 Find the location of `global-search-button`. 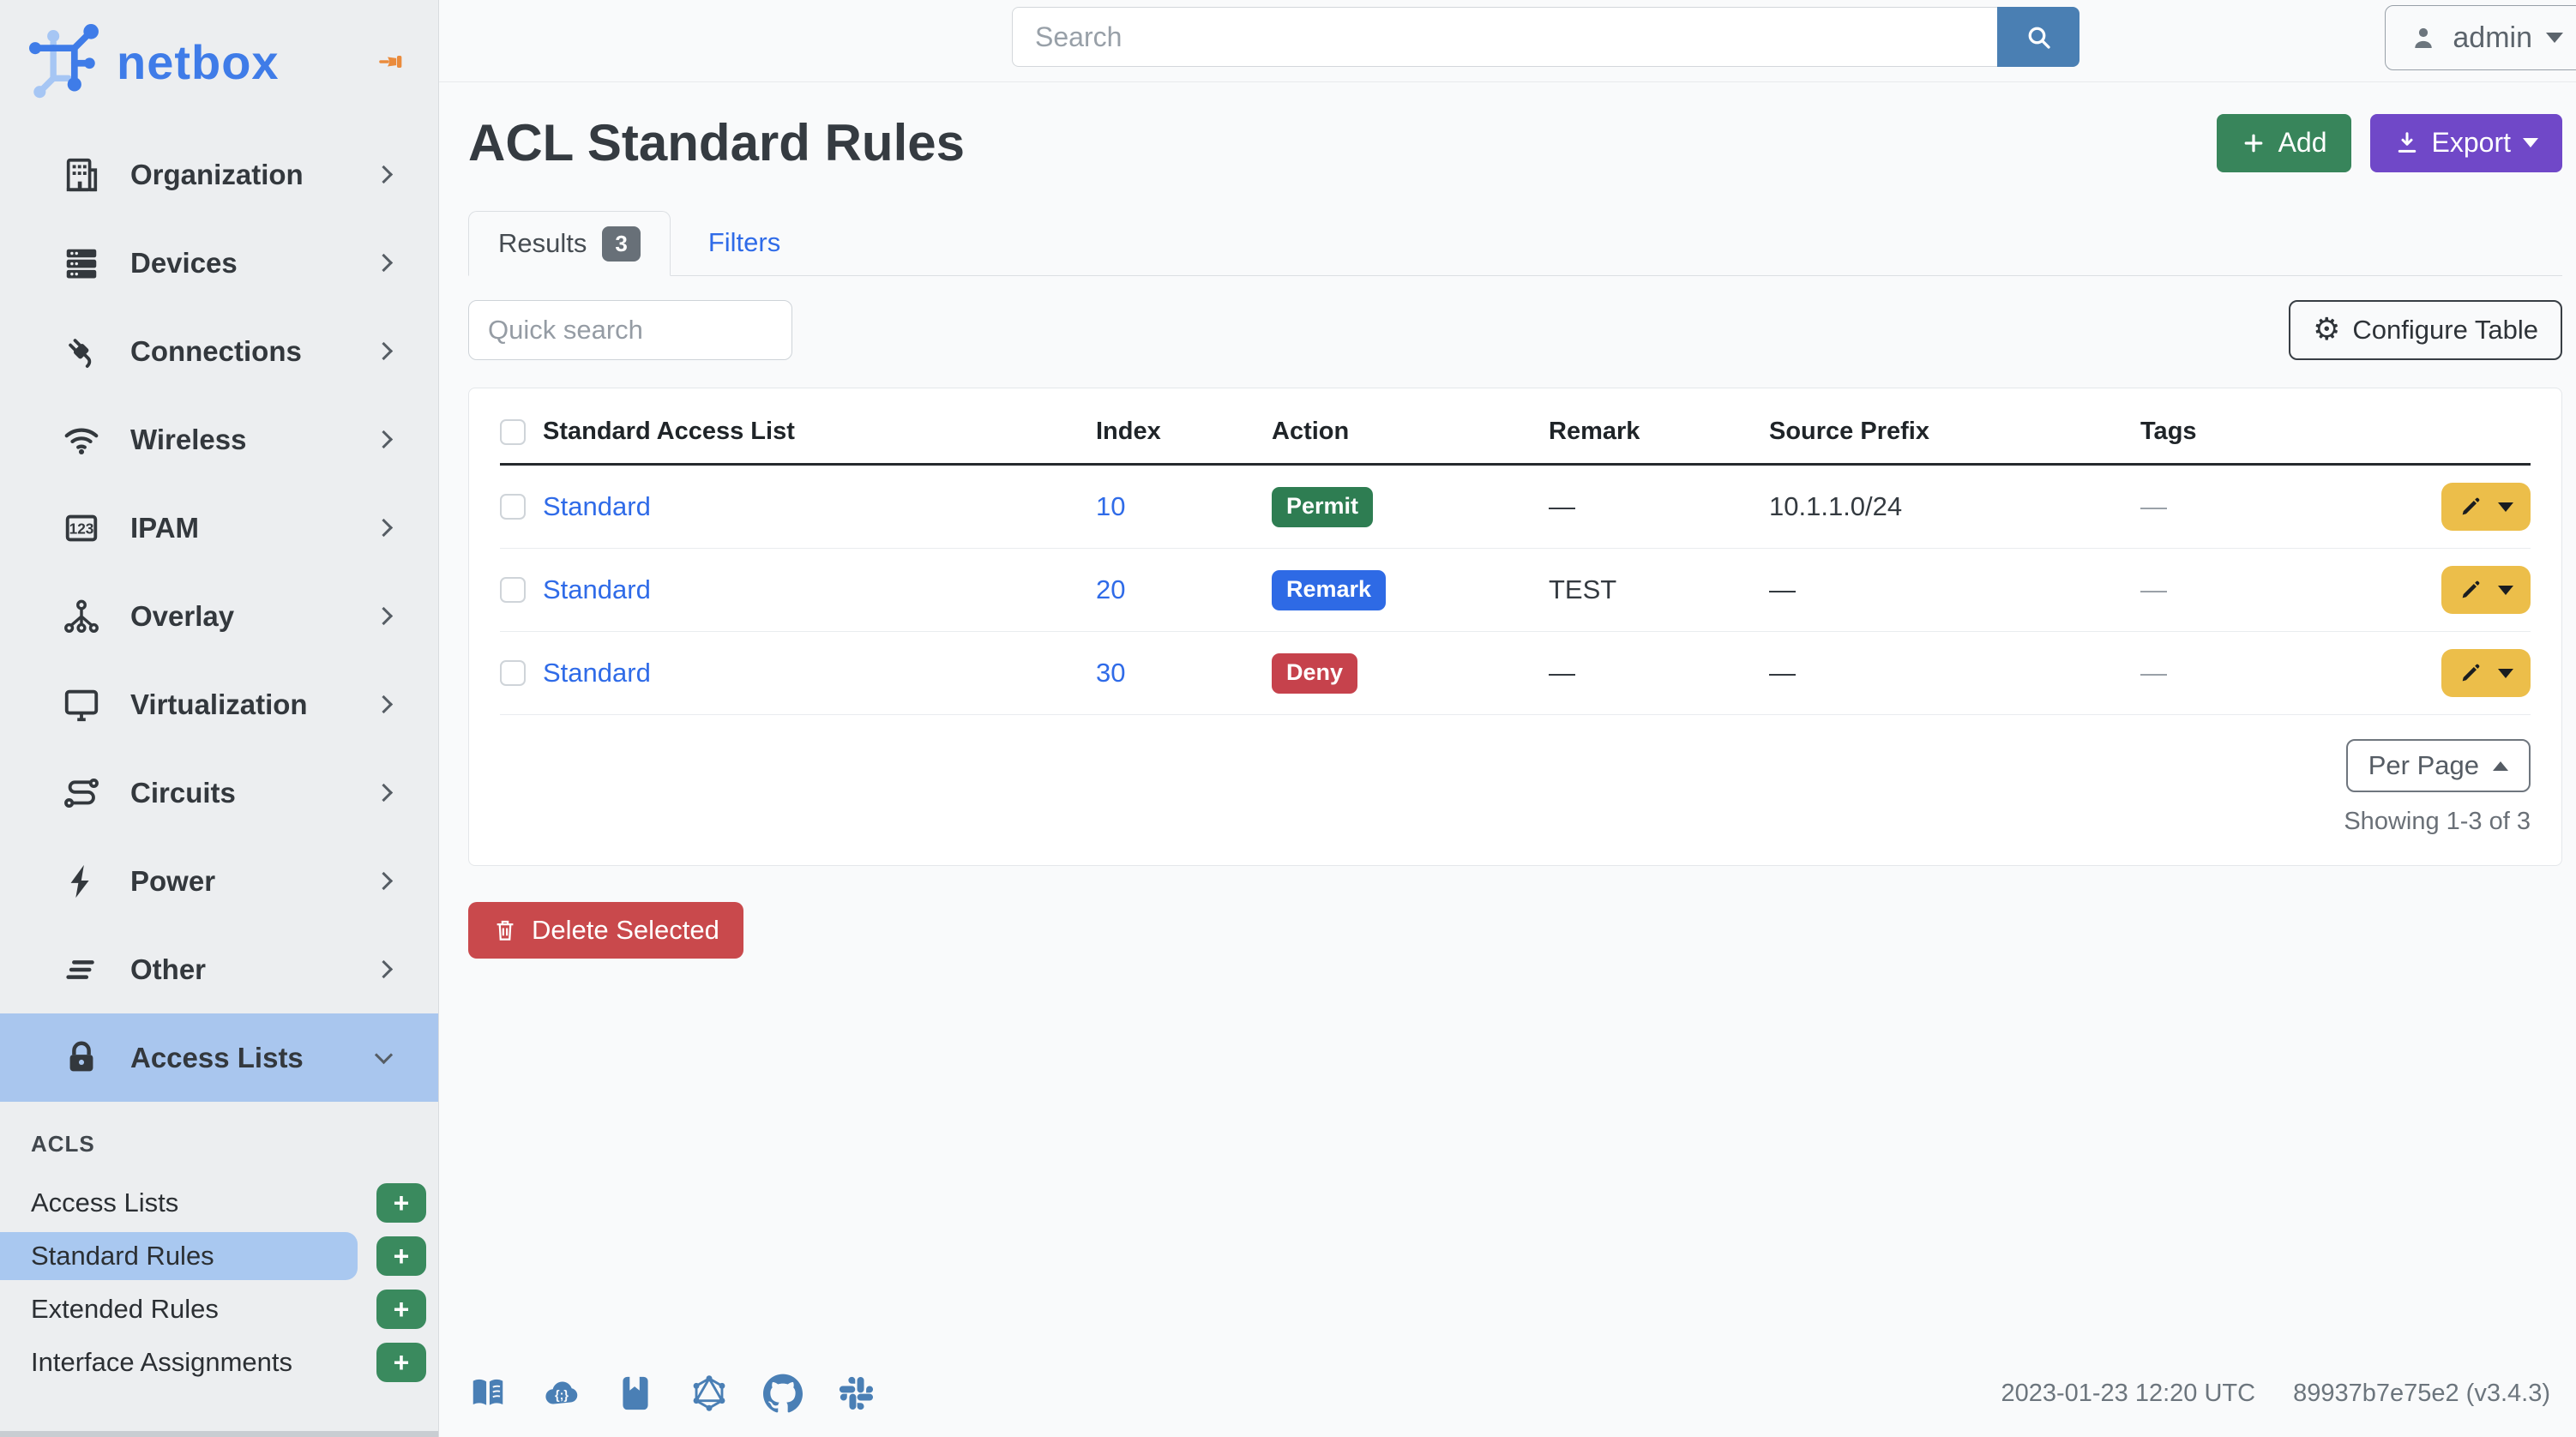

global-search-button is located at coordinates (2038, 37).